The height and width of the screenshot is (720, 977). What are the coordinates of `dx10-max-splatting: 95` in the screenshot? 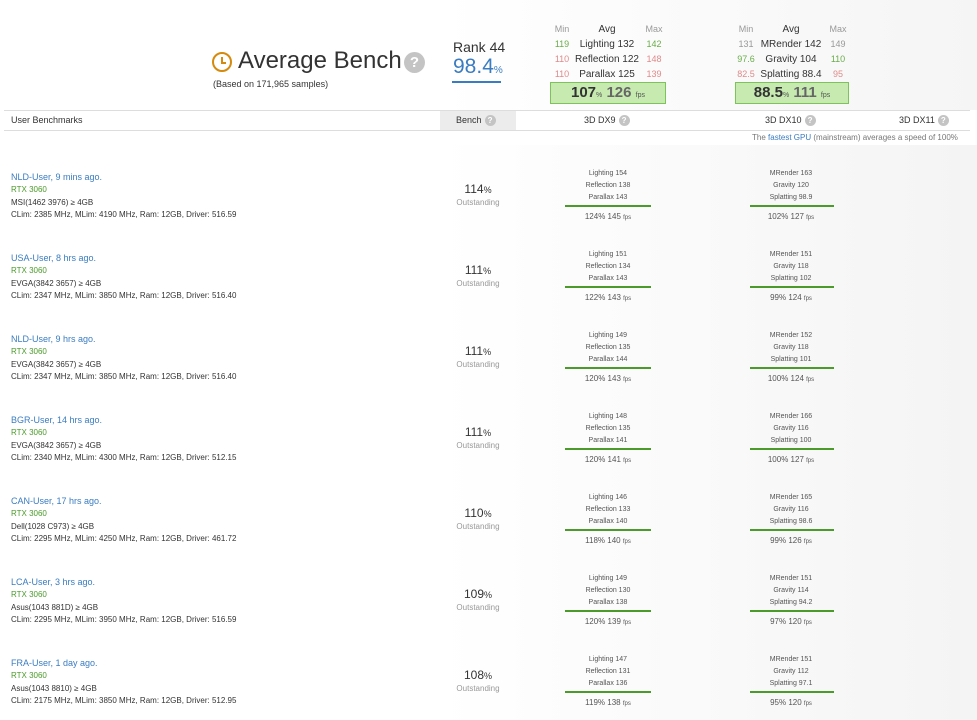 It's located at (837, 74).